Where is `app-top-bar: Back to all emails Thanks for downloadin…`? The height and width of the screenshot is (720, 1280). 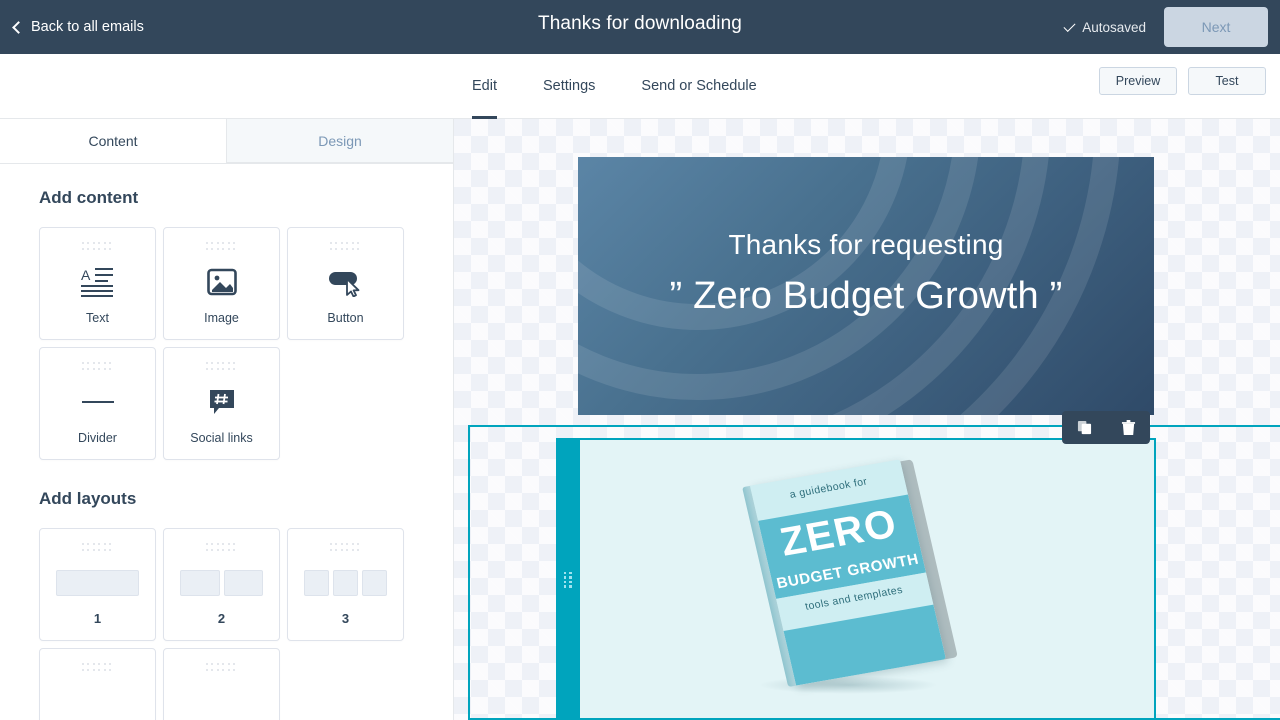 app-top-bar: Back to all emails Thanks for downloadin… is located at coordinates (640, 27).